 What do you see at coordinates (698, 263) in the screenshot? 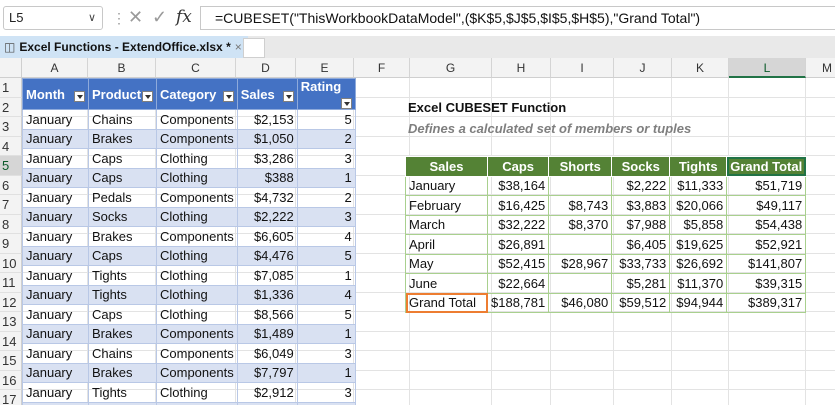
I see `pivot-cell: $26,692` at bounding box center [698, 263].